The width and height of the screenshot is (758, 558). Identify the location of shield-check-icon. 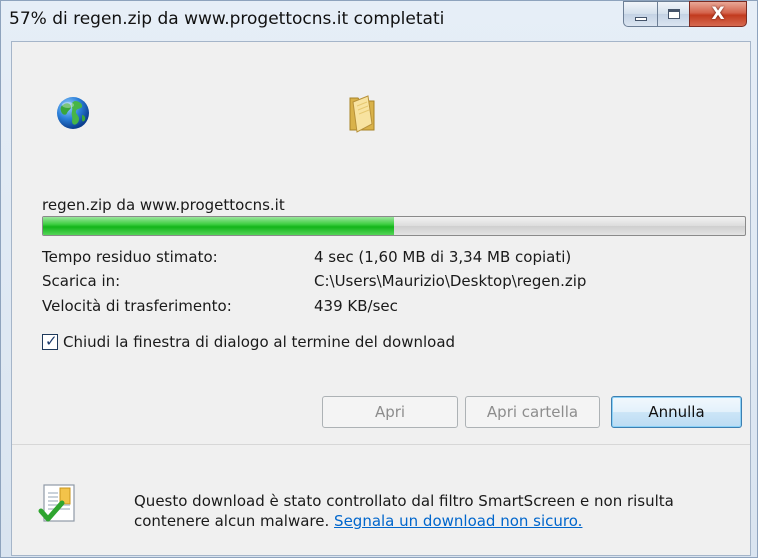
(56, 503).